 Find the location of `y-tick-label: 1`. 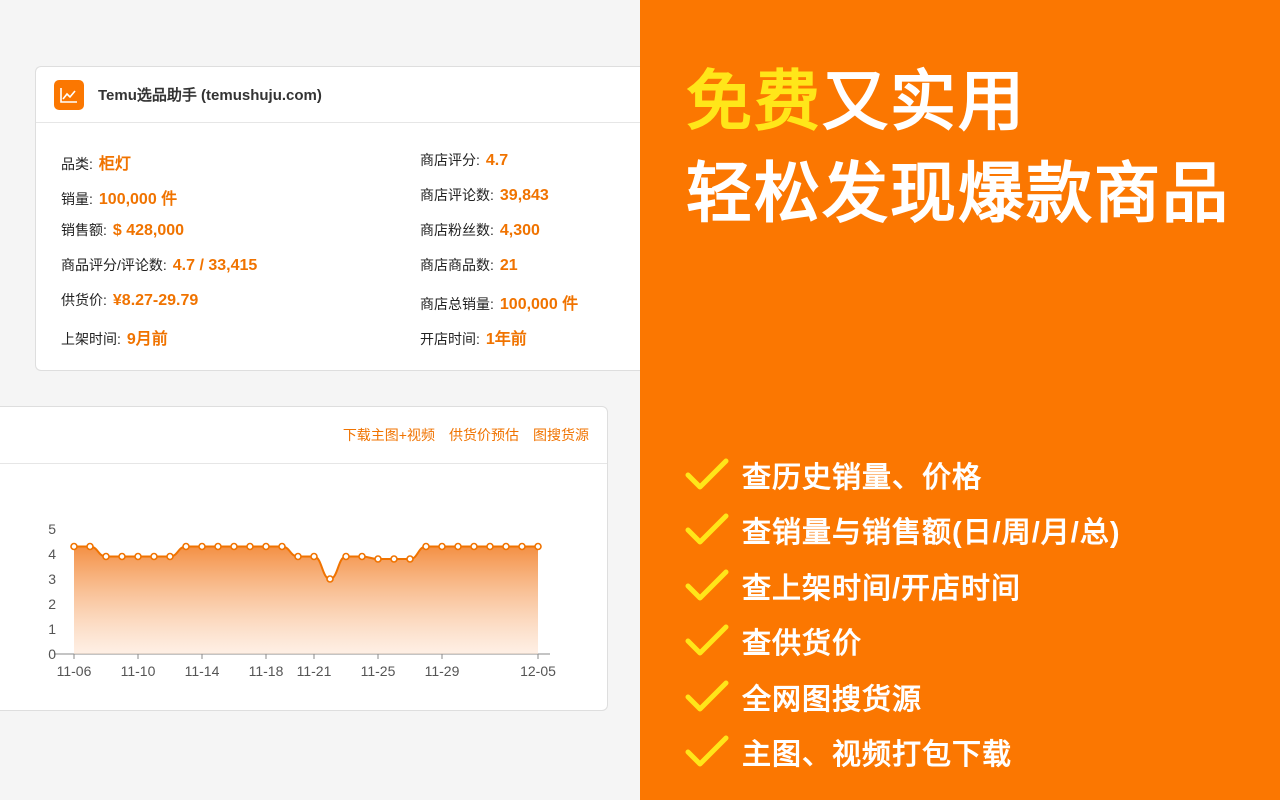

y-tick-label: 1 is located at coordinates (52, 629).